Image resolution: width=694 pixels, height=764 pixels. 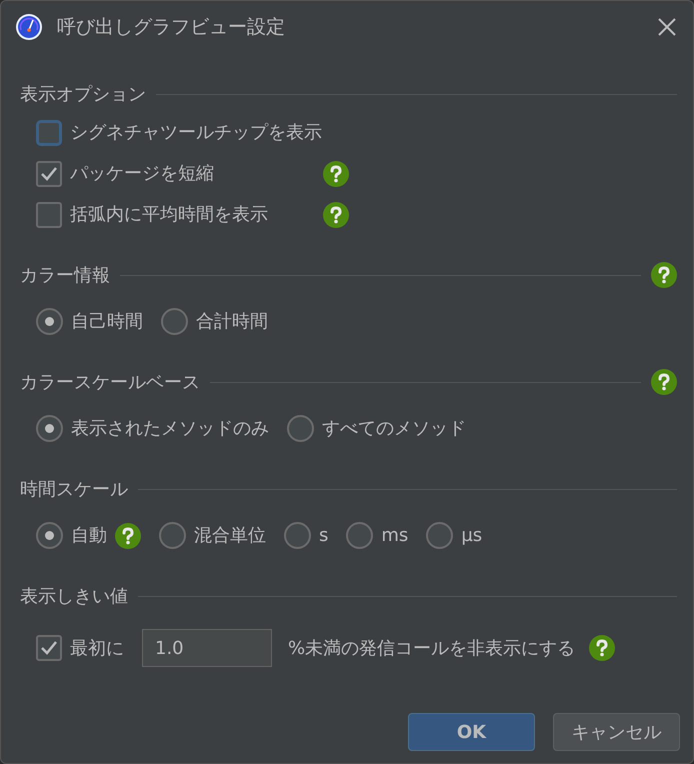 What do you see at coordinates (80, 648) in the screenshot?
I see `checkbox: 最初に` at bounding box center [80, 648].